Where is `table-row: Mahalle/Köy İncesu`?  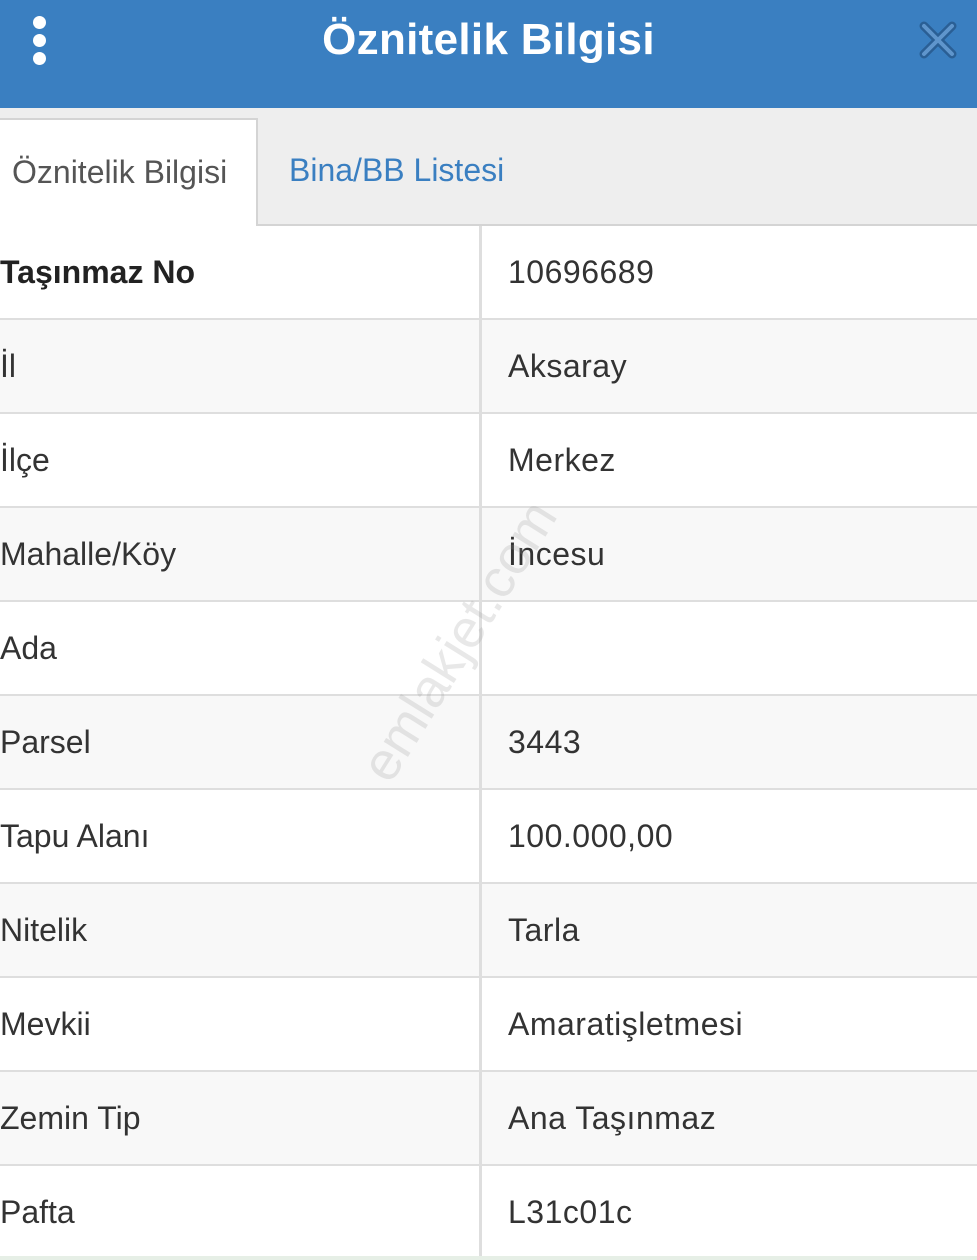
table-row: Mahalle/Köy İncesu is located at coordinates (488, 555).